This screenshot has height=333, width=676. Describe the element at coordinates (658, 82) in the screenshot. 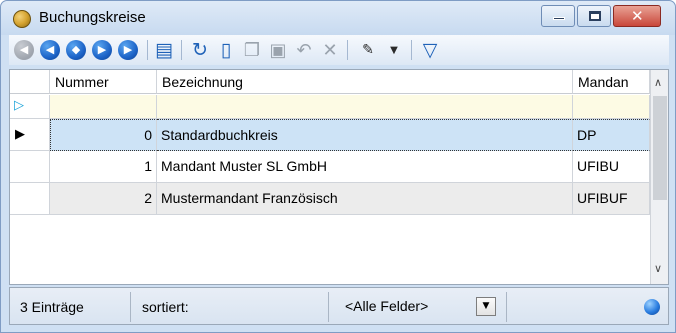

I see `scroll-up-icon: ∧` at that location.